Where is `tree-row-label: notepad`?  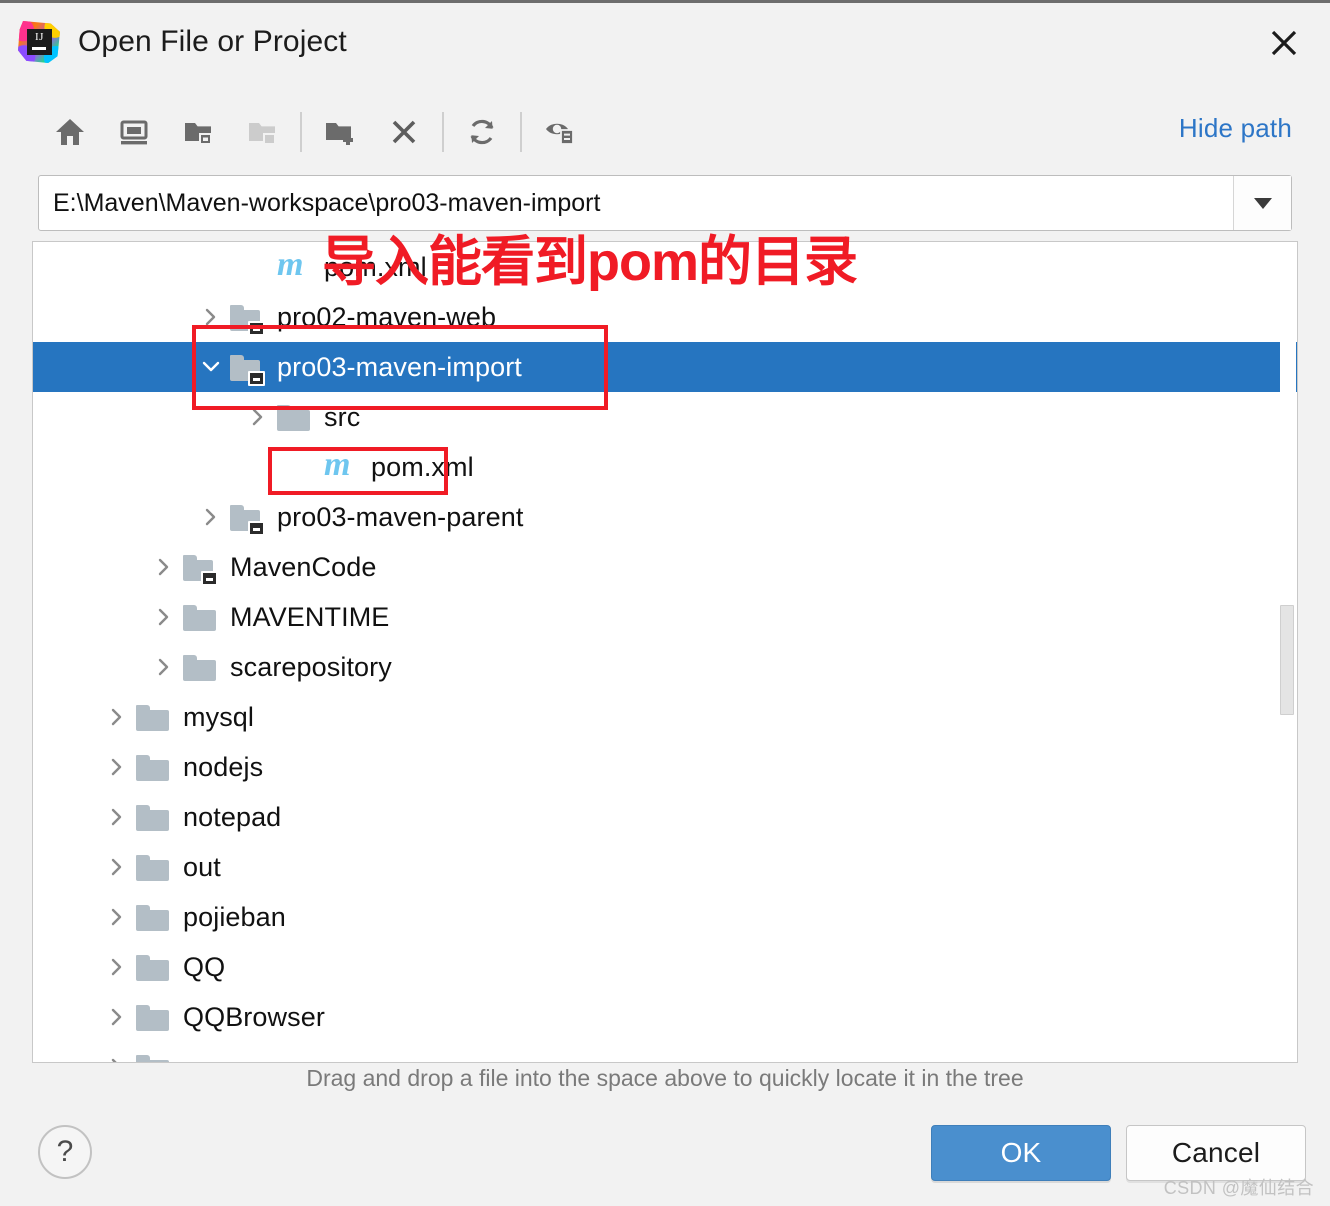
tree-row-label: notepad is located at coordinates (232, 816).